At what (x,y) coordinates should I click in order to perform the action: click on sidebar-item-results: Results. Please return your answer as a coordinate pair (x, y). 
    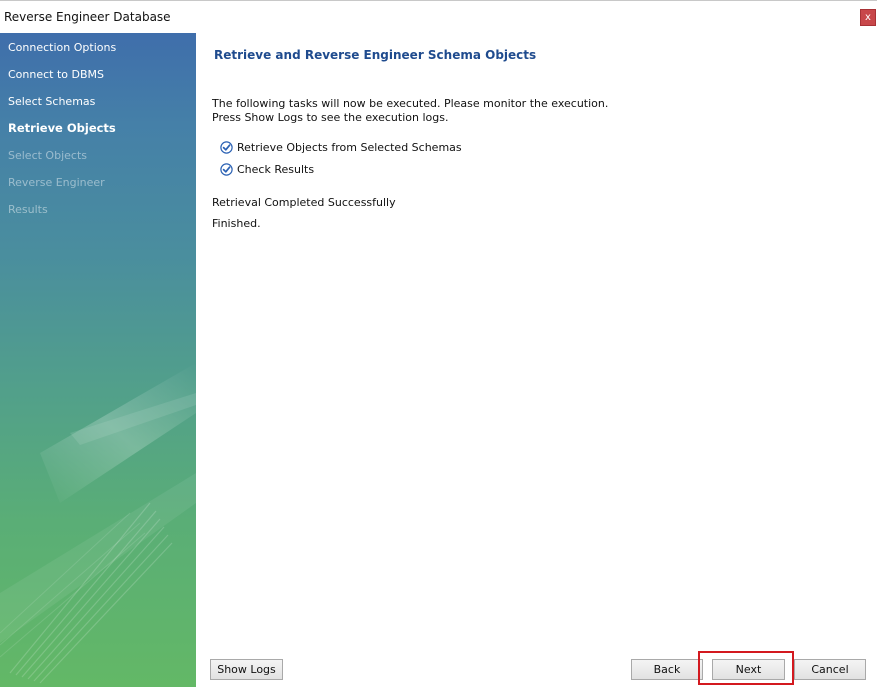
    Looking at the image, I should click on (28, 209).